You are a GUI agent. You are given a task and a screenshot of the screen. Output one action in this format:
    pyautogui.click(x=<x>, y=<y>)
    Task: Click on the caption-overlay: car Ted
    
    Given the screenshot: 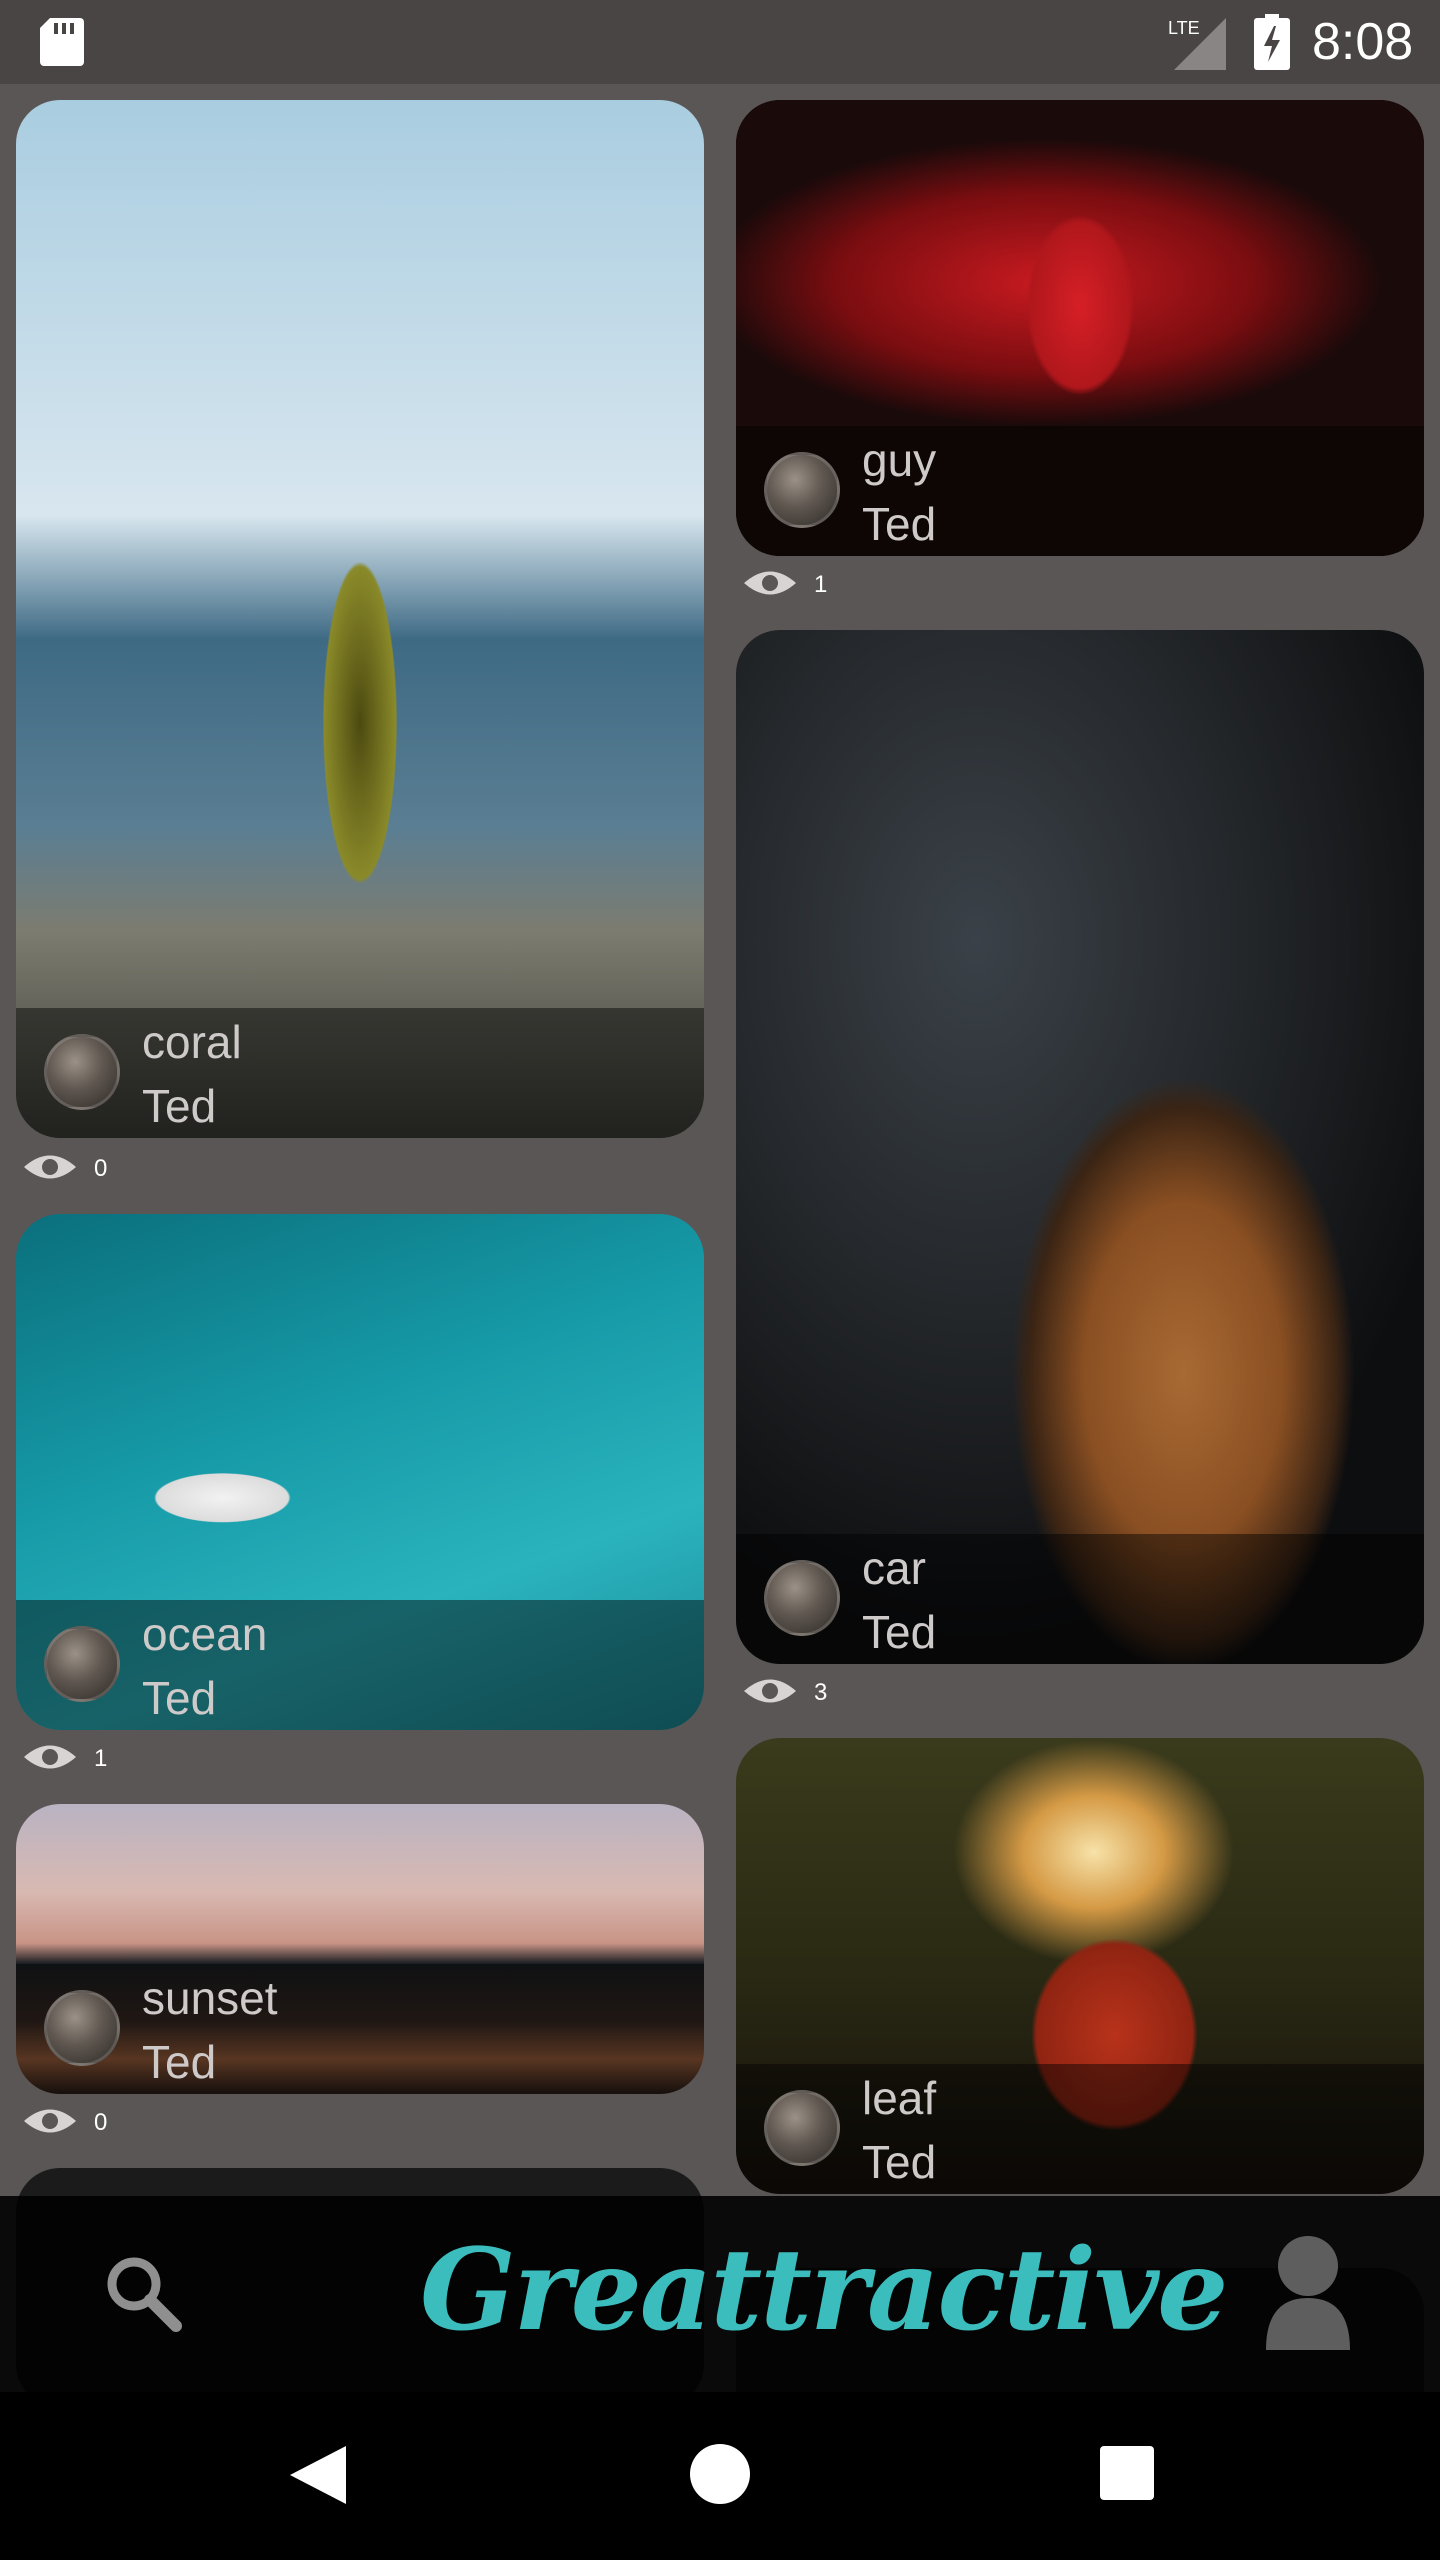 What is the action you would take?
    pyautogui.click(x=1080, y=1599)
    